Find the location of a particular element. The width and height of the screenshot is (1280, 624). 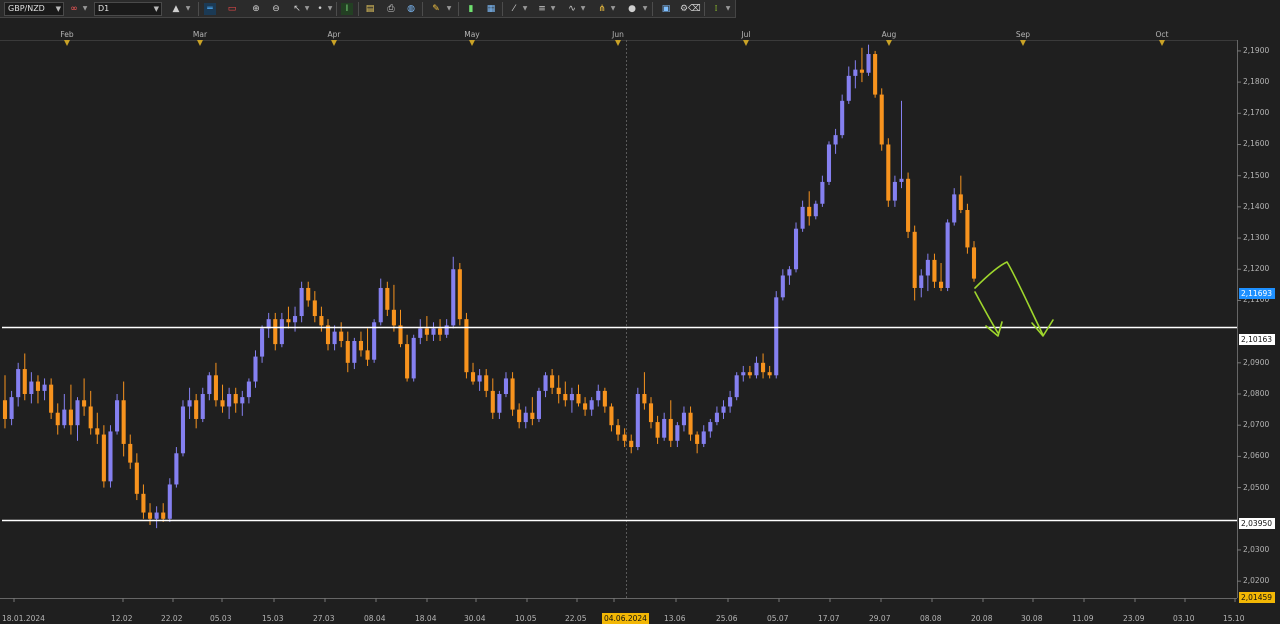

symbol-select: GBP/NZD ▼ is located at coordinates (34, 9).